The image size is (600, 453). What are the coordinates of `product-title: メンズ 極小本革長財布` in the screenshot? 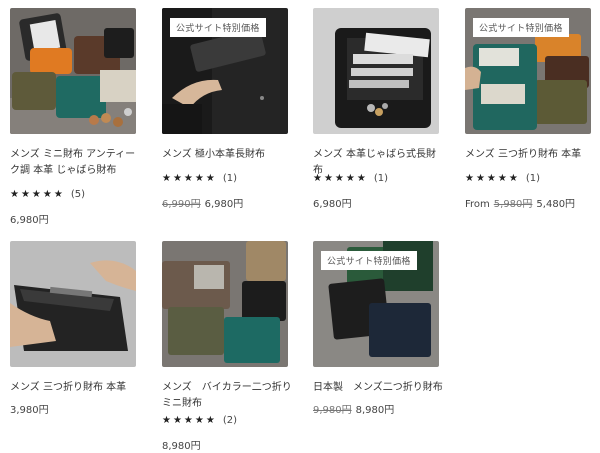 It's located at (227, 155).